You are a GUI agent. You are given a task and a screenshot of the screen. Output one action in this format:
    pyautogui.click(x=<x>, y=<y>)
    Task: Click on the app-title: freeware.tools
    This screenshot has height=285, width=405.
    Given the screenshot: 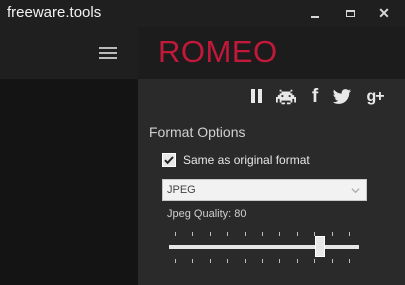 What is the action you would take?
    pyautogui.click(x=54, y=12)
    